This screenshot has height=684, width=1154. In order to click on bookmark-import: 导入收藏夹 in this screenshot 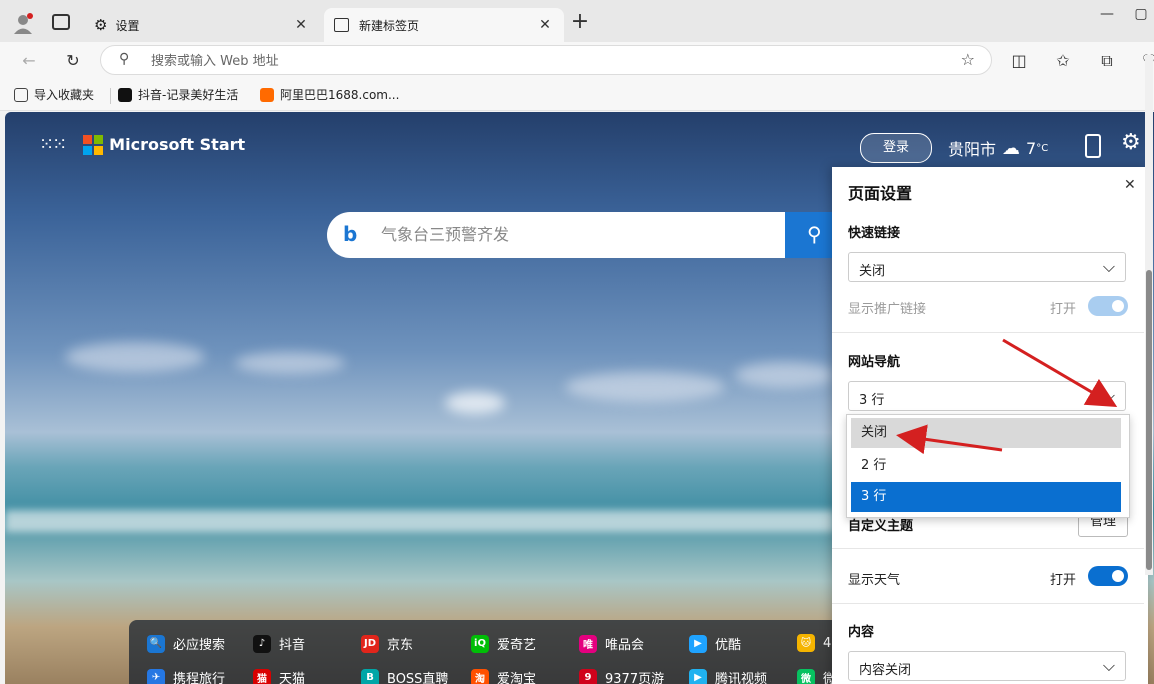, I will do `click(54, 94)`.